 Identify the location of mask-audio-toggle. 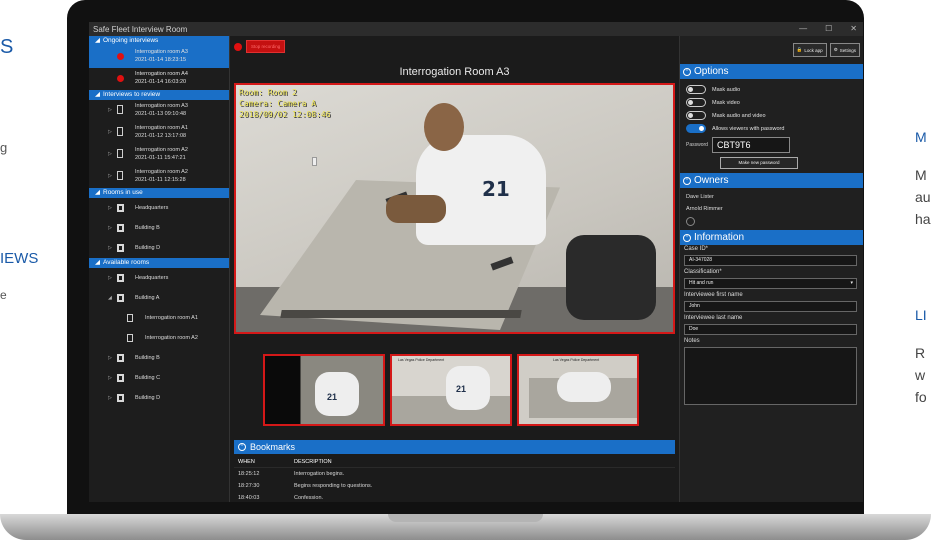
(696, 89).